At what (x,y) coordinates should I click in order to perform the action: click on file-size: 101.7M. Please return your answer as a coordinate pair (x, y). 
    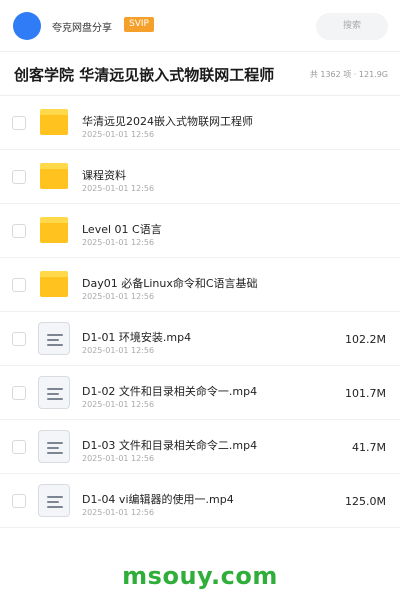
    Looking at the image, I should click on (365, 393).